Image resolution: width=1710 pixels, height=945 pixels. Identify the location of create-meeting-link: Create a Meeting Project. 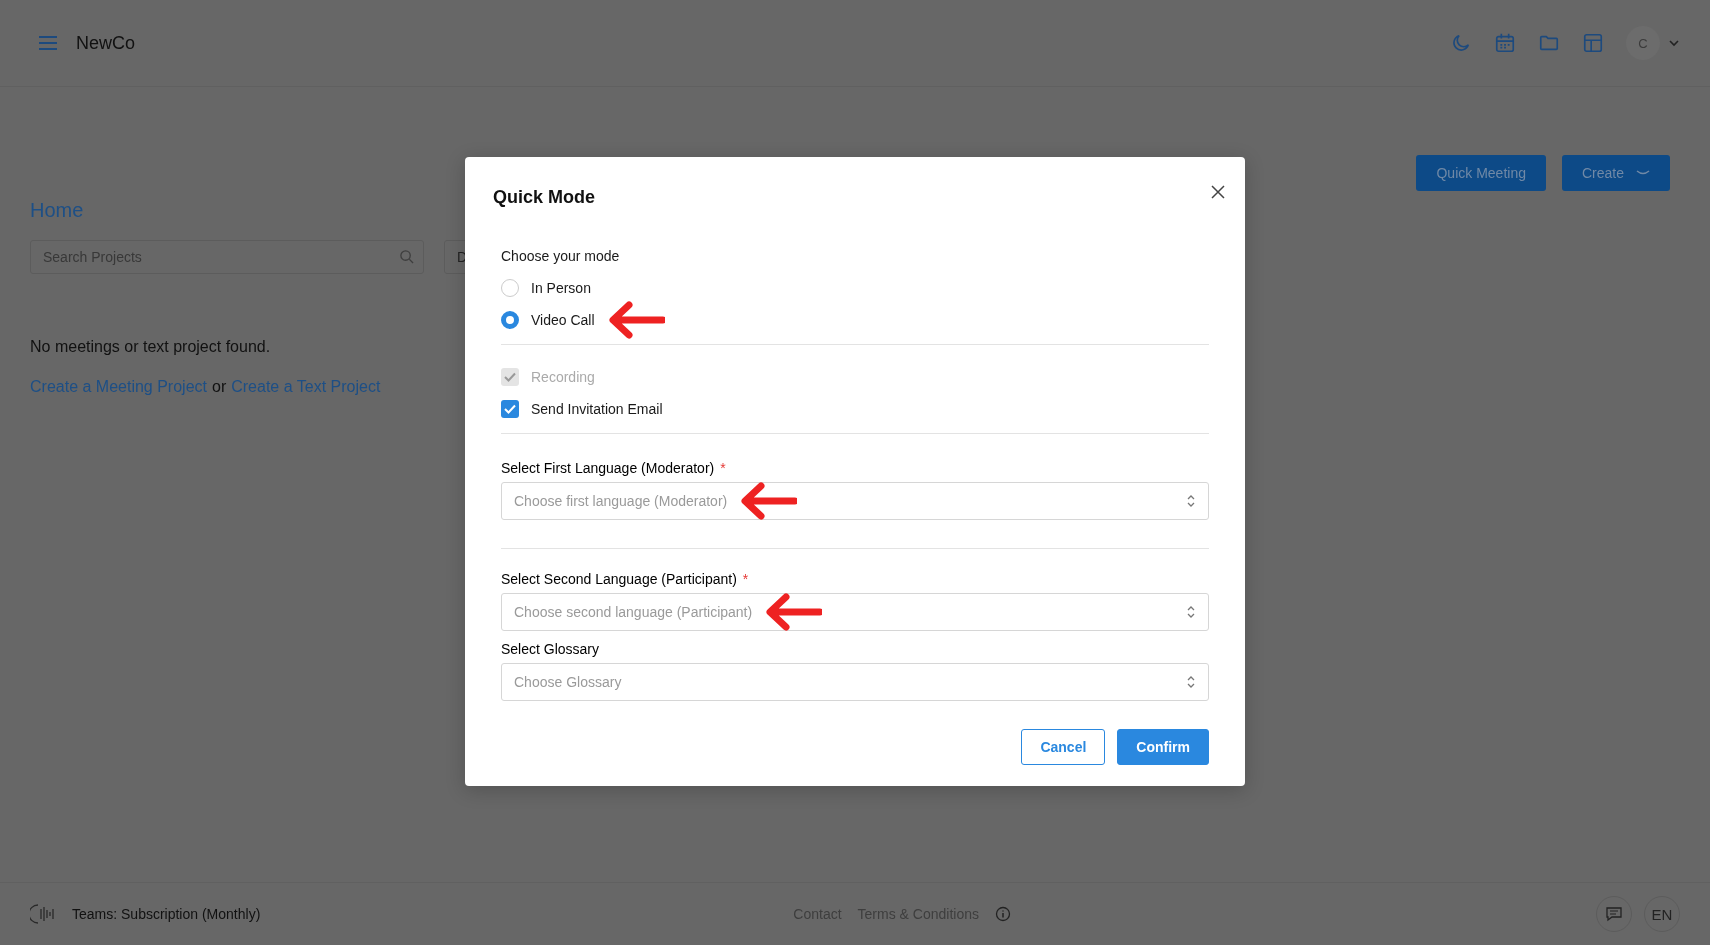
(118, 387).